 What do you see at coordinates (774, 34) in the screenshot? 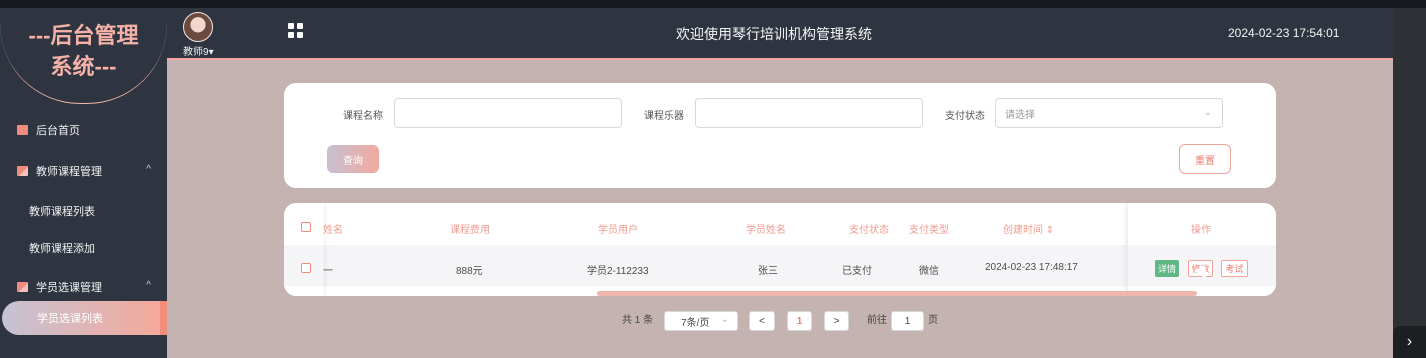
I see `page-title: 欢迎使用琴行培训机构管理系统` at bounding box center [774, 34].